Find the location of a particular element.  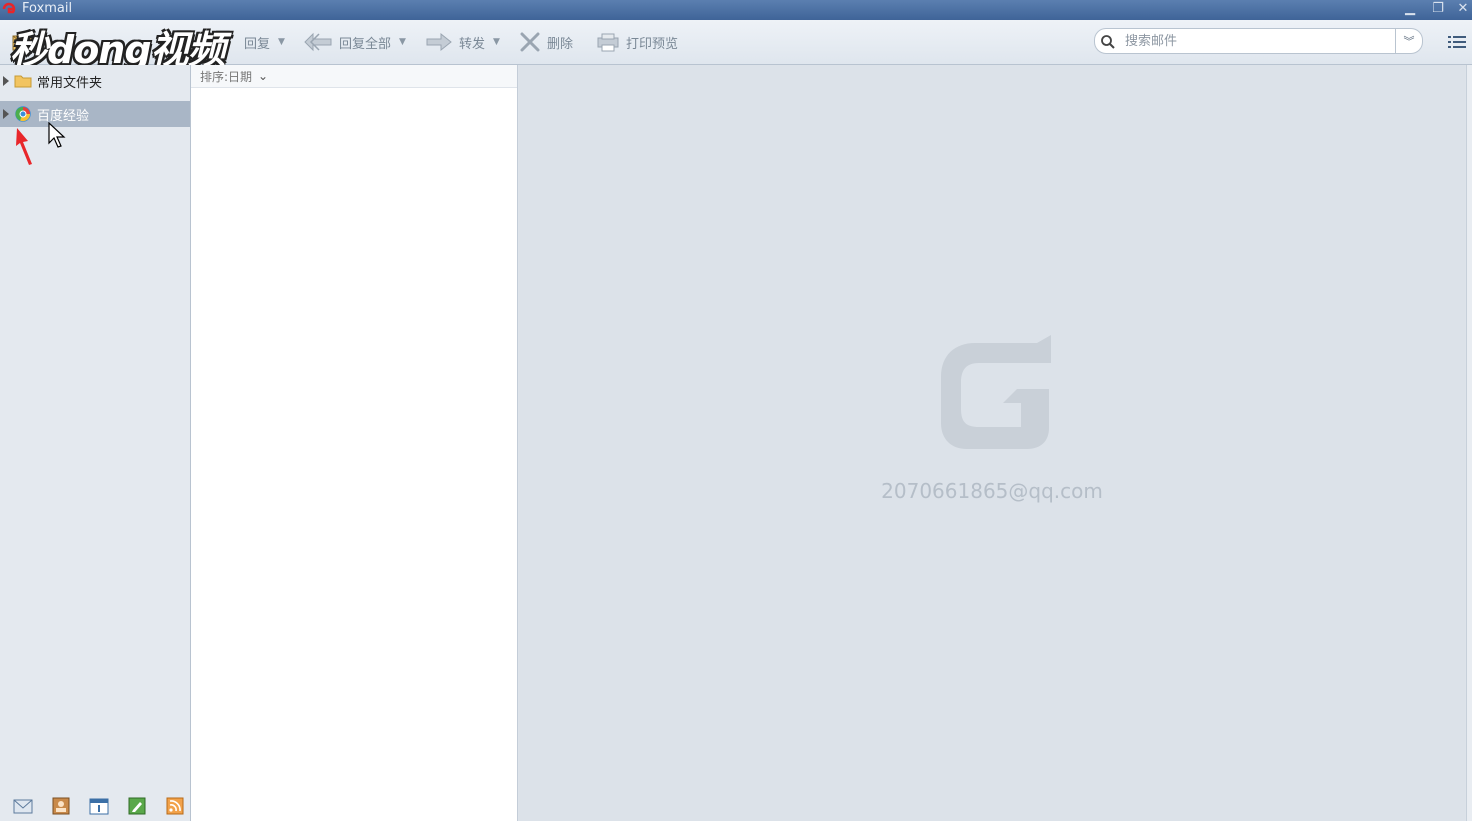

forward-dropdown-icon: ▼ is located at coordinates (496, 42).